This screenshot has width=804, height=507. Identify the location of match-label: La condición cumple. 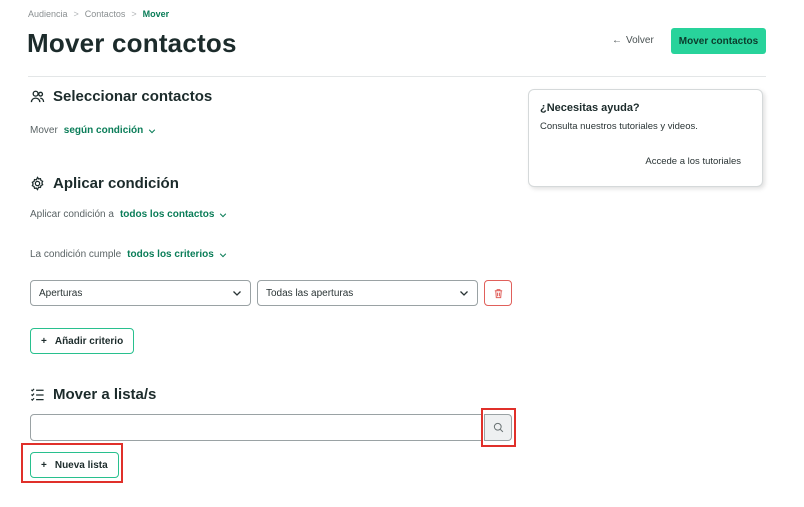
(76, 254).